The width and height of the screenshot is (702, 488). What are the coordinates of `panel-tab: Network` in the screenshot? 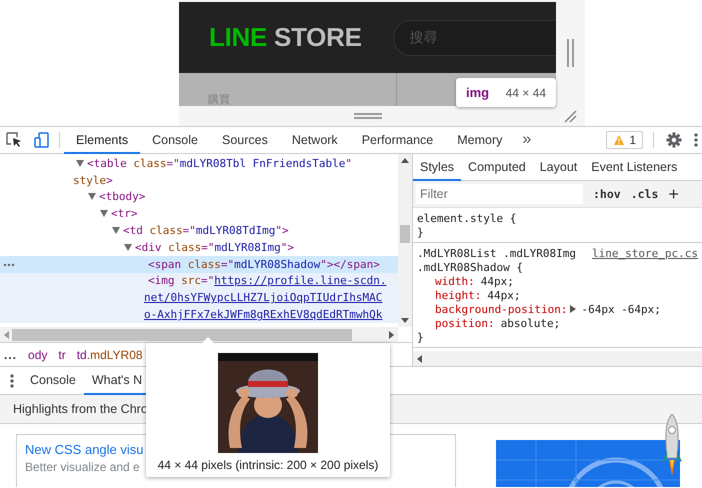 It's located at (315, 140).